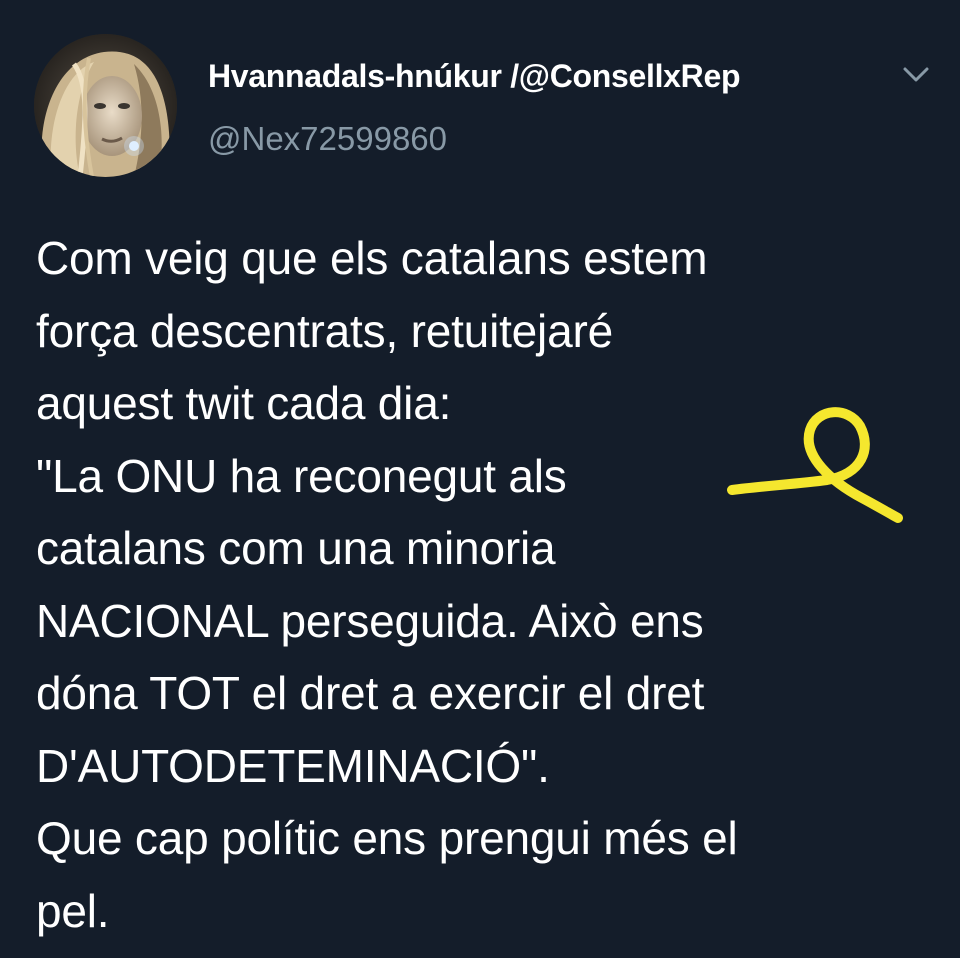  What do you see at coordinates (370, 693) in the screenshot?
I see `tweet-text-line: dóna TOT el dret a exercir el dret` at bounding box center [370, 693].